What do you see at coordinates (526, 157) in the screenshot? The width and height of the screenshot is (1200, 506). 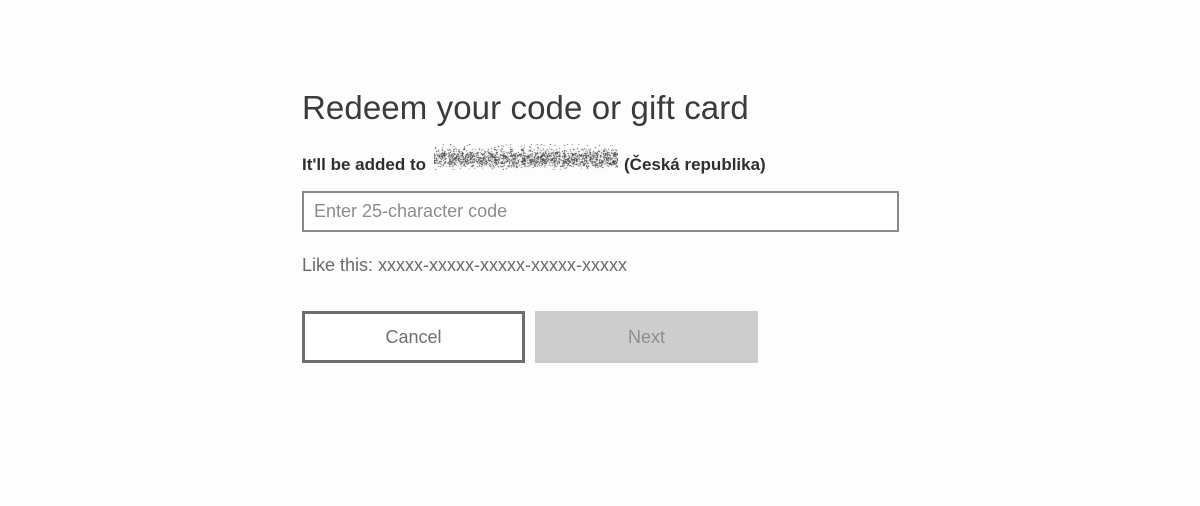 I see `redacted-account-name` at bounding box center [526, 157].